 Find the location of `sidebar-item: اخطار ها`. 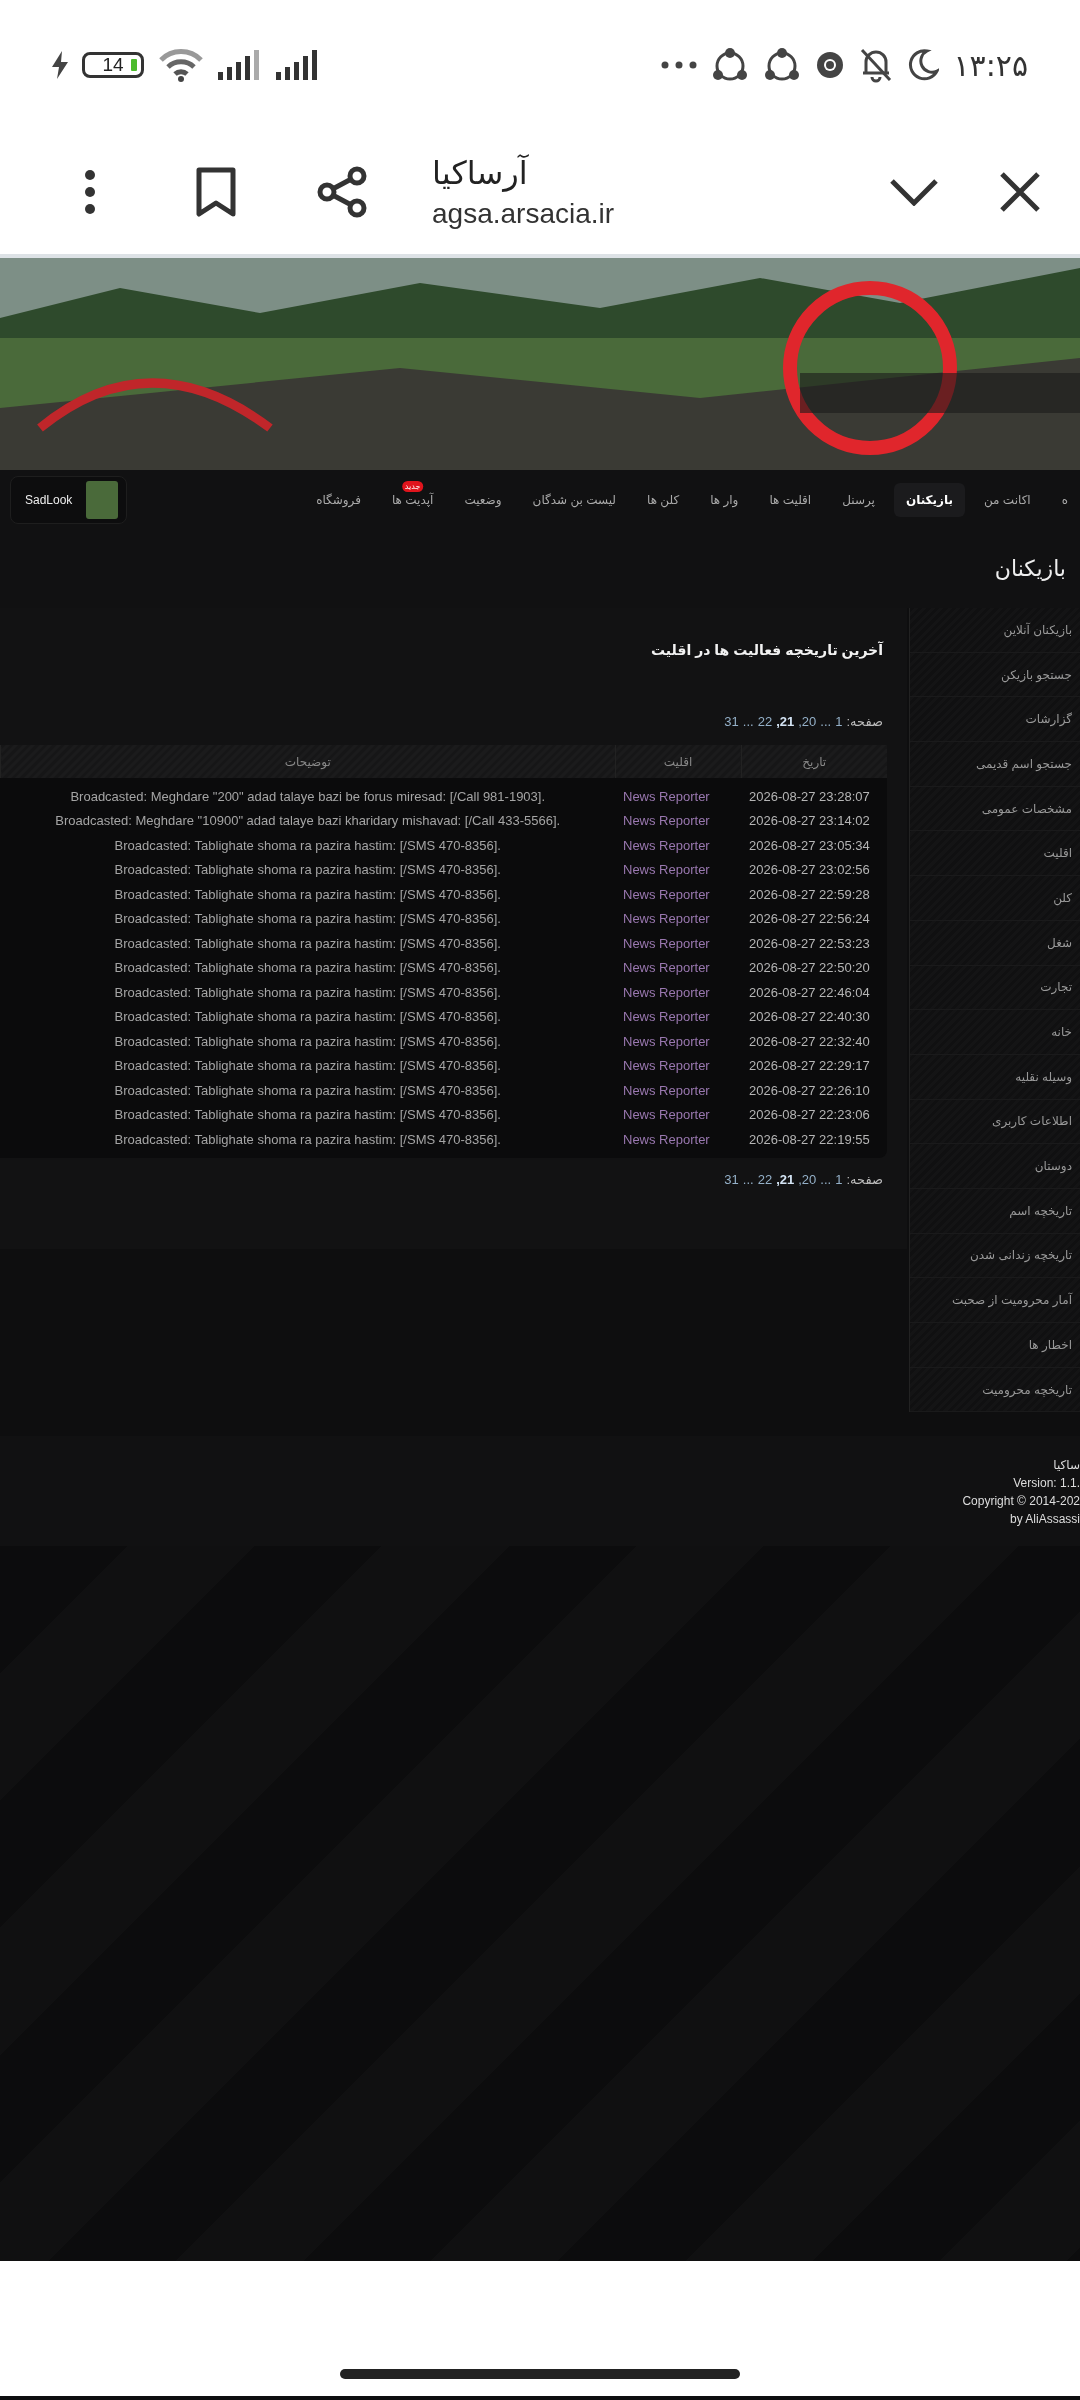

sidebar-item: اخطار ها is located at coordinates (995, 1345).